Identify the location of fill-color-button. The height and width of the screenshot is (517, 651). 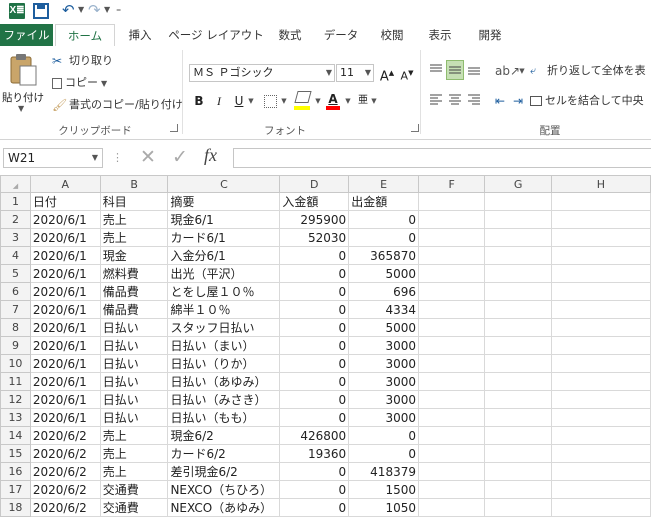
(303, 100).